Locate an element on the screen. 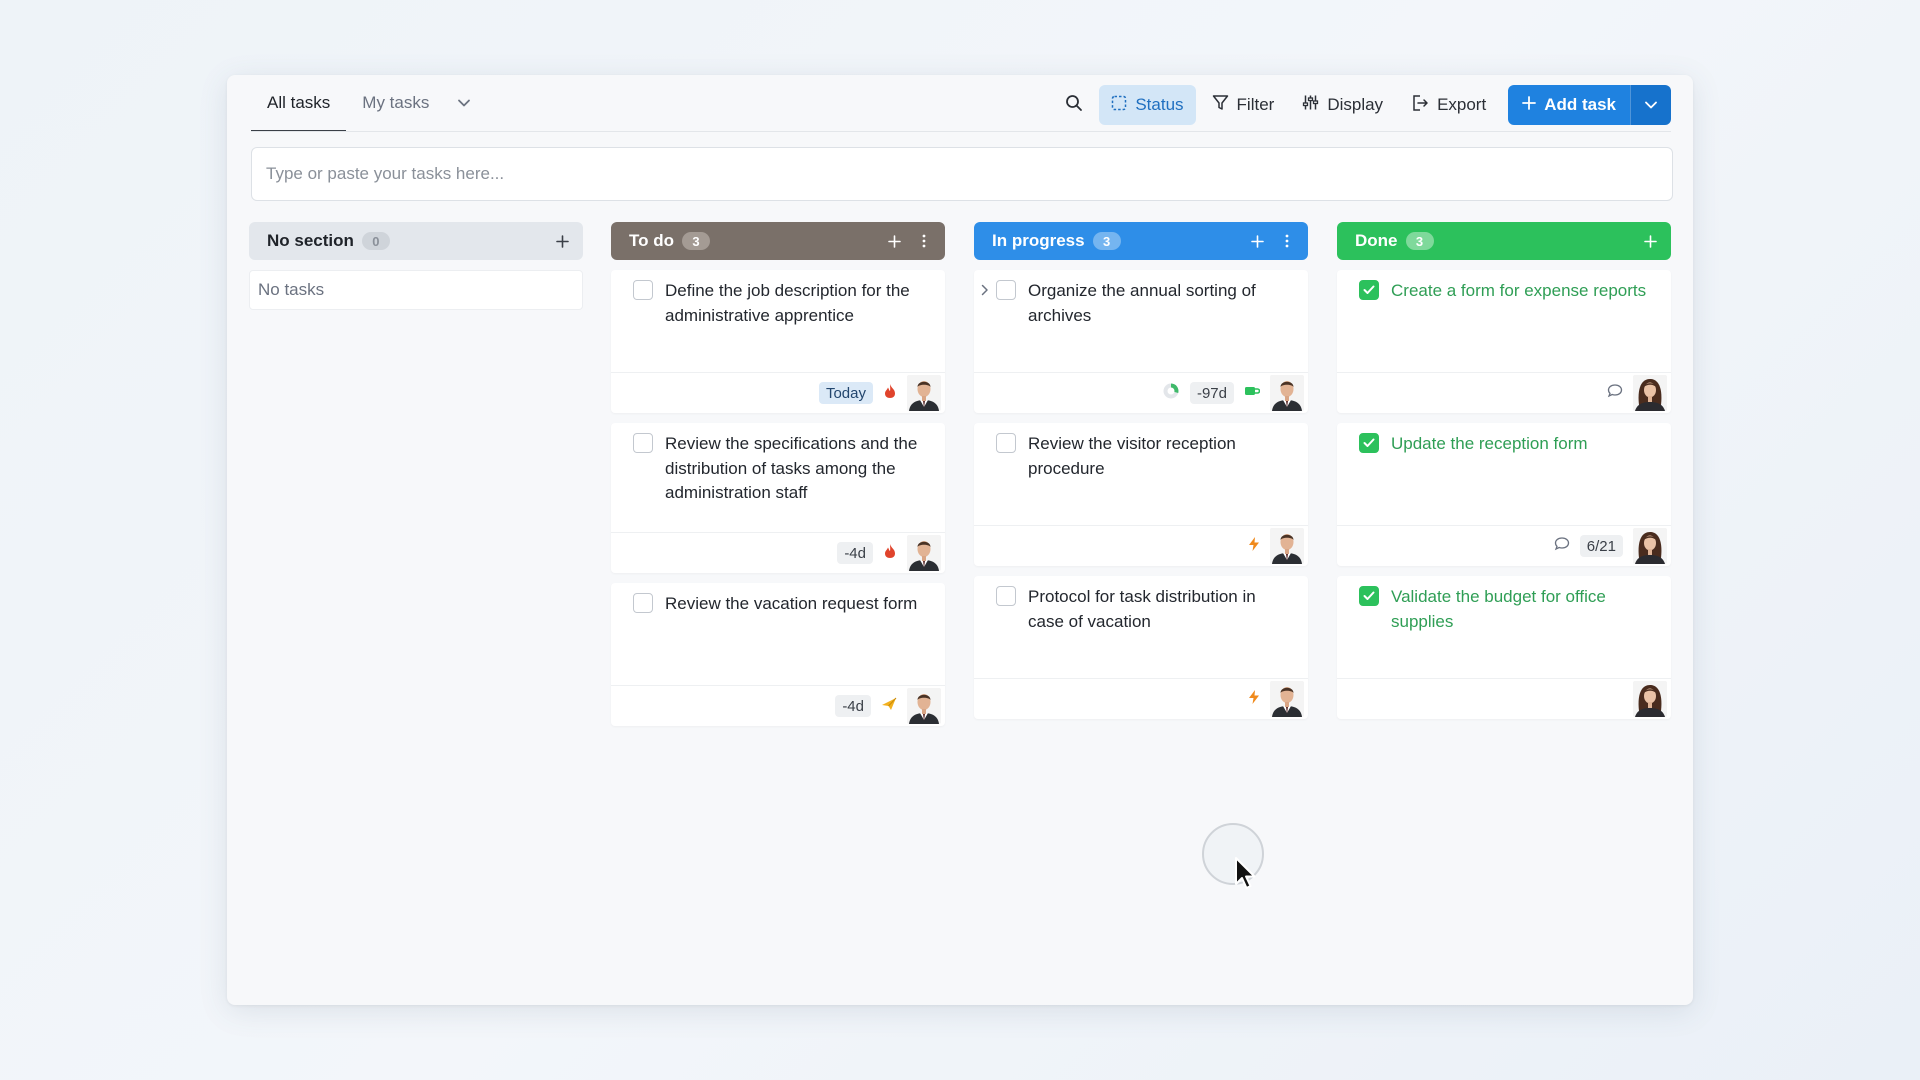 The width and height of the screenshot is (1920, 1080). column-title: Done is located at coordinates (1376, 240).